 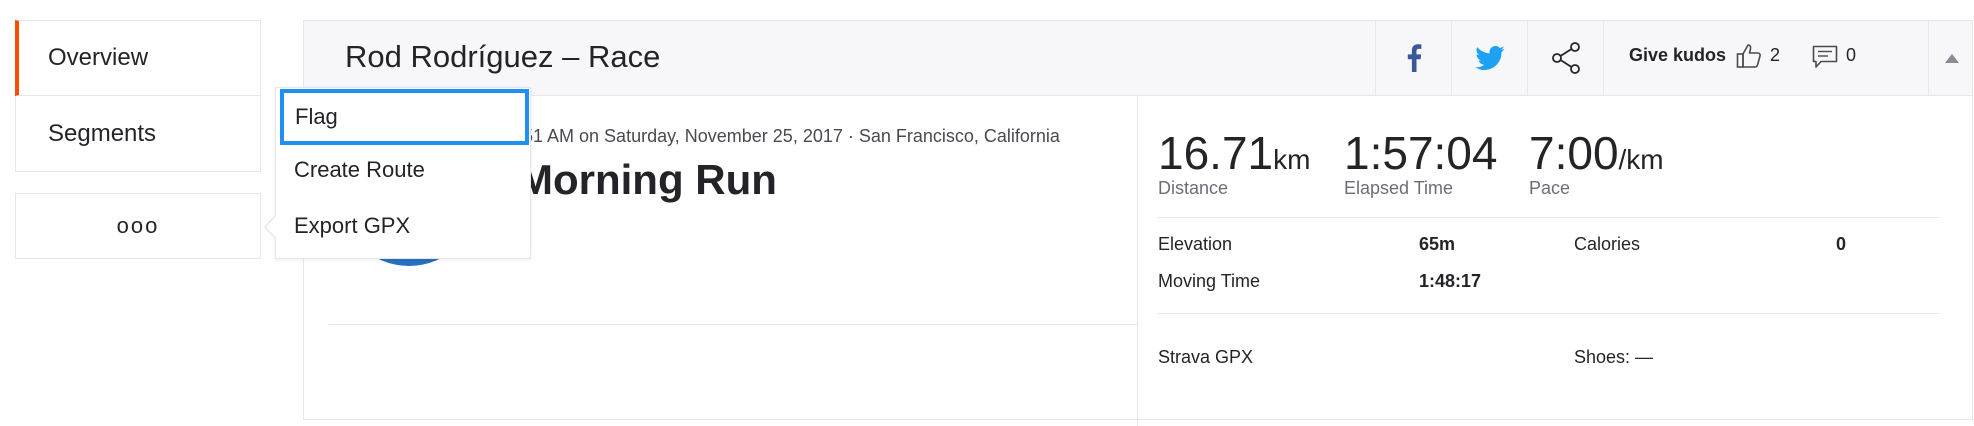 I want to click on sidebar-nav: Overview Segments, so click(x=138, y=96).